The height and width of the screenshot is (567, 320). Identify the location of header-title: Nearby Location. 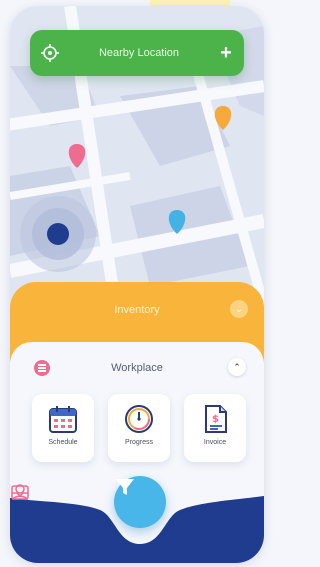
(139, 53).